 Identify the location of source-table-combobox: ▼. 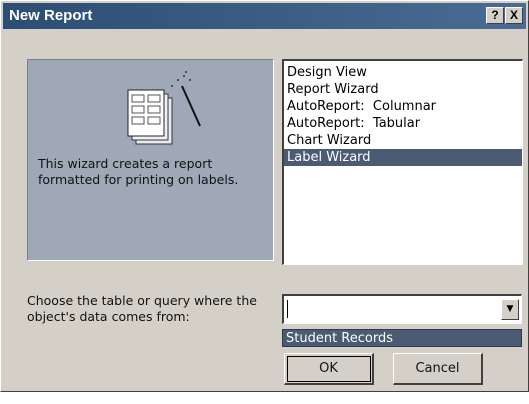
(402, 309).